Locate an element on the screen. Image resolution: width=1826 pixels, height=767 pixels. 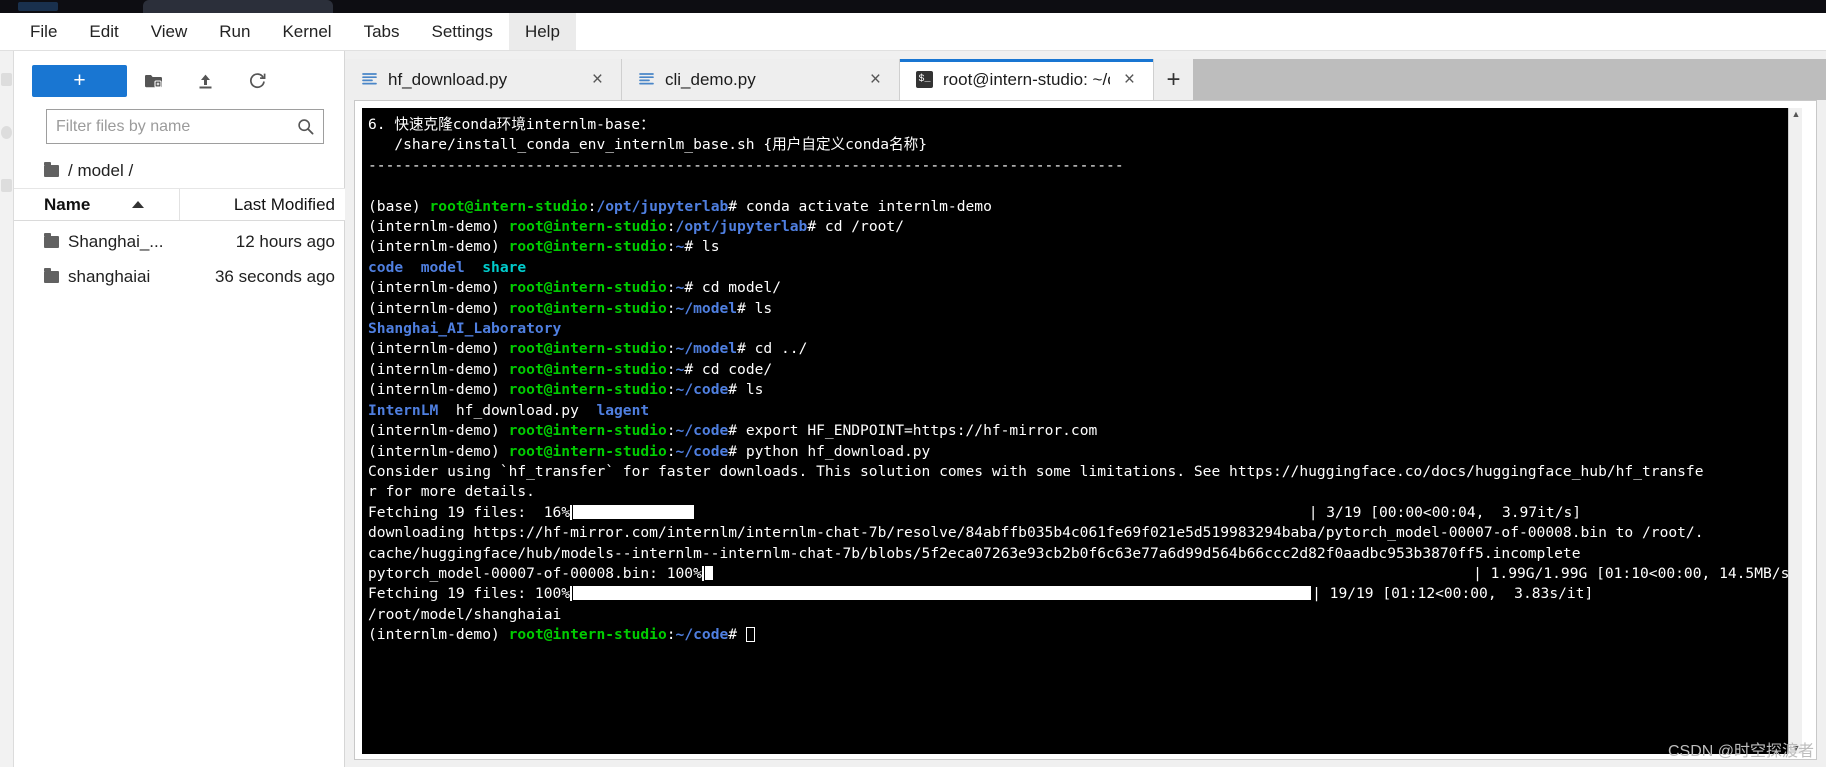
menu-label: Edit is located at coordinates (104, 31).